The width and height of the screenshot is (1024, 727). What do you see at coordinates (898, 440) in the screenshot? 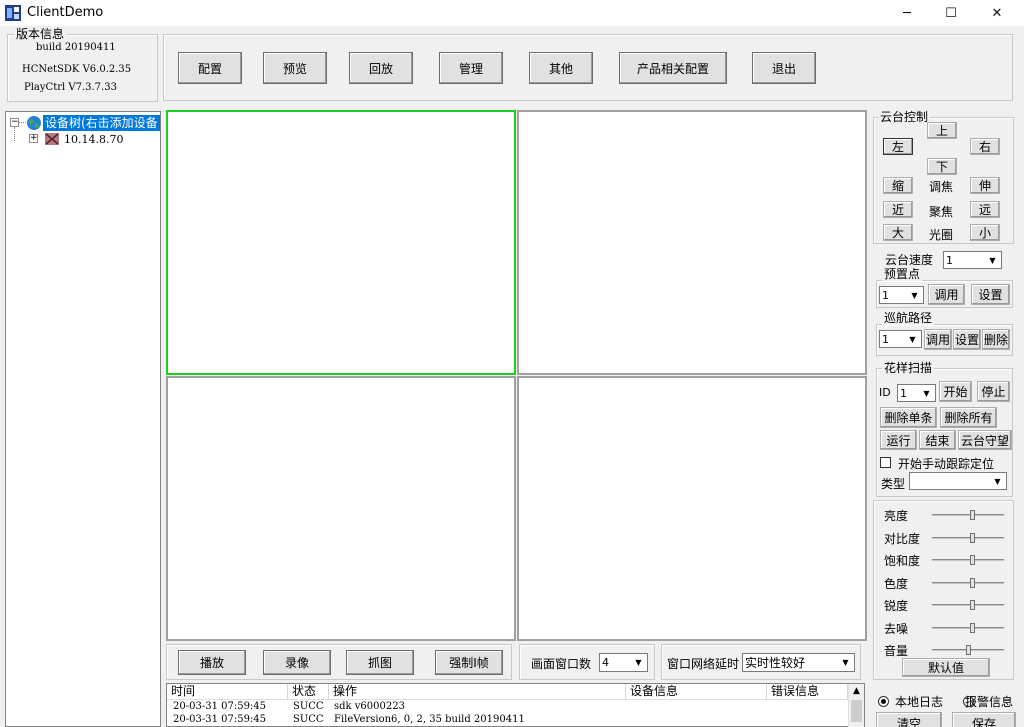
I see `pattern-run-button: 运行` at bounding box center [898, 440].